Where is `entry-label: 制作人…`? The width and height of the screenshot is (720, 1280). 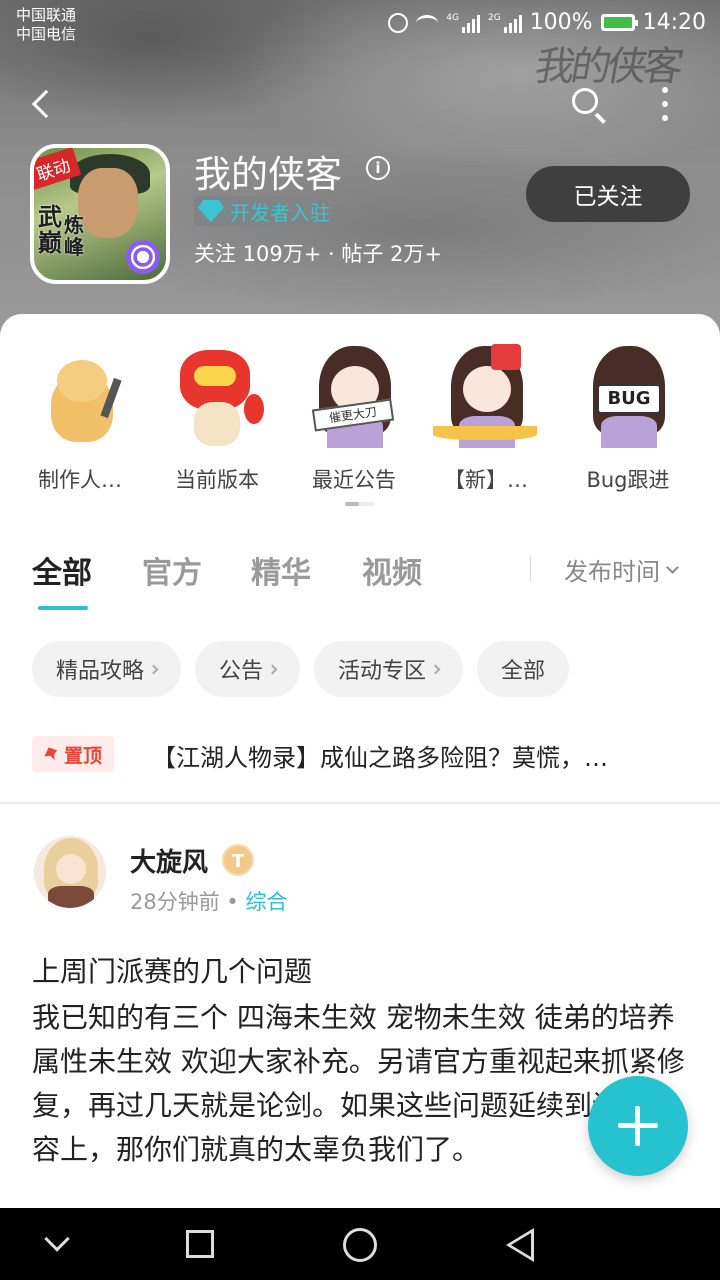 entry-label: 制作人… is located at coordinates (80, 480).